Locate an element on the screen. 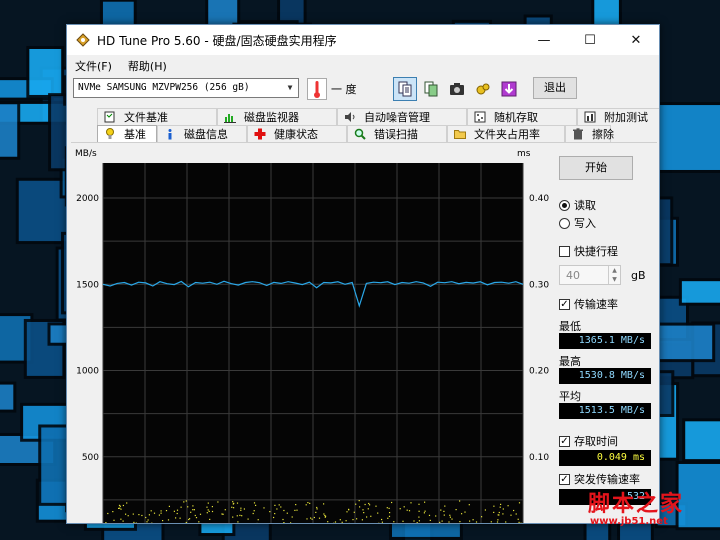 This screenshot has width=720, height=540. tab-aam: 自动噪音管理 is located at coordinates (402, 116).